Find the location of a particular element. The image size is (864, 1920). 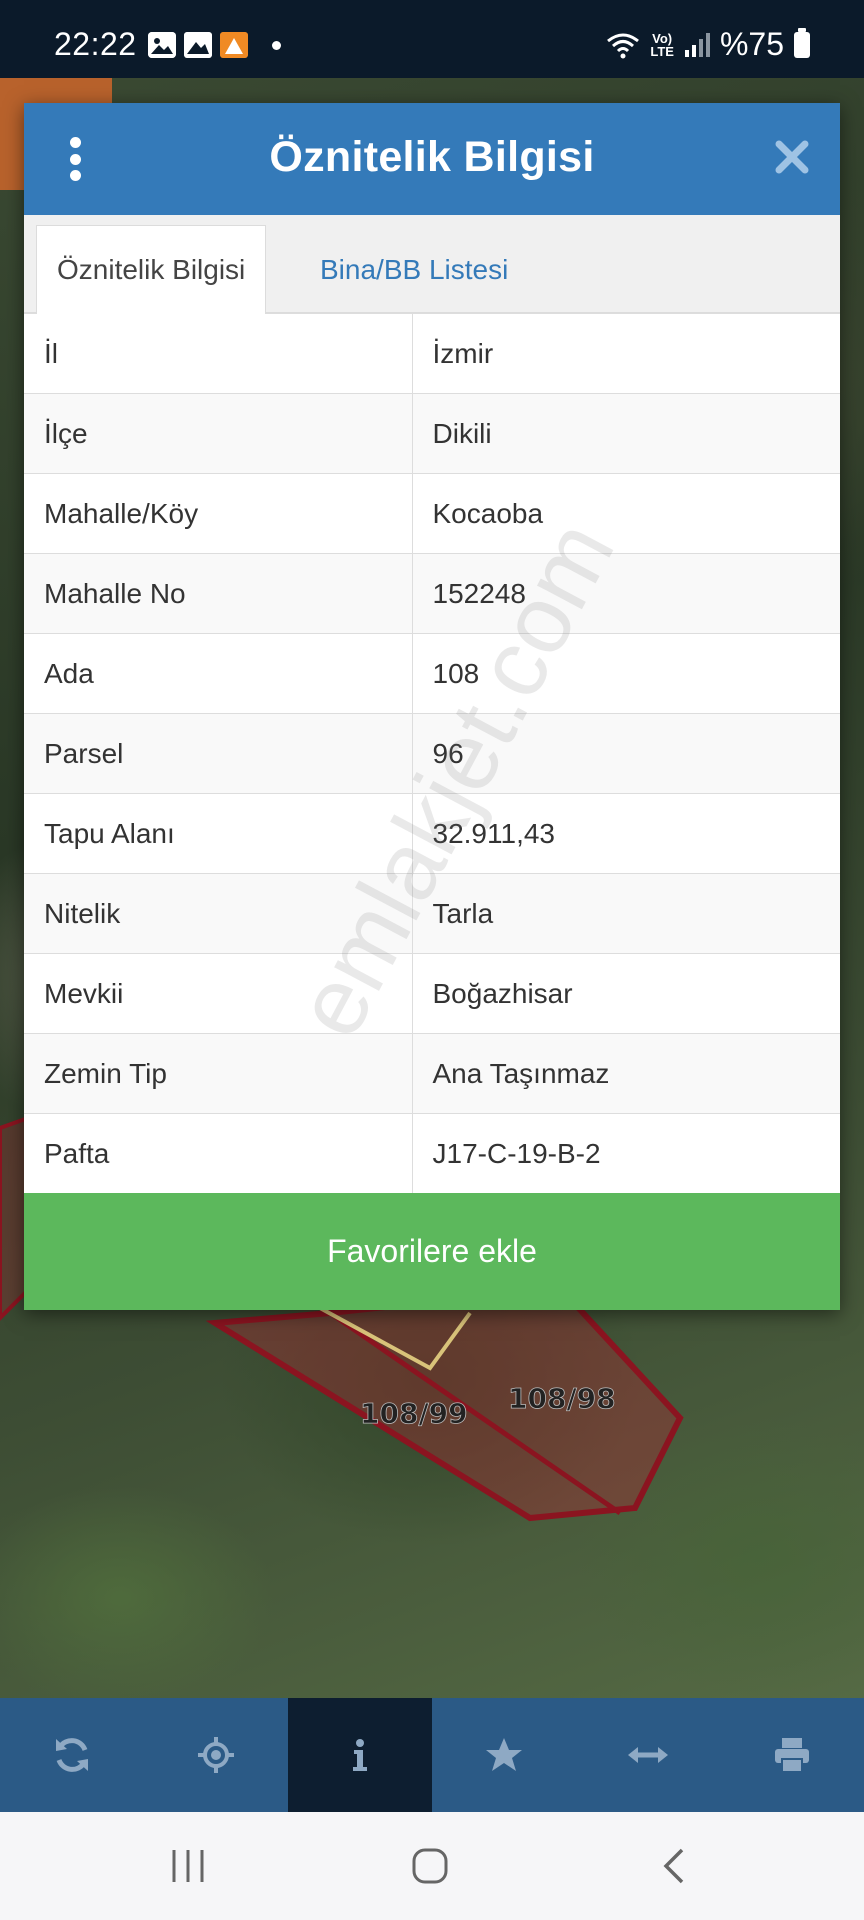

signal-icon is located at coordinates (697, 44).